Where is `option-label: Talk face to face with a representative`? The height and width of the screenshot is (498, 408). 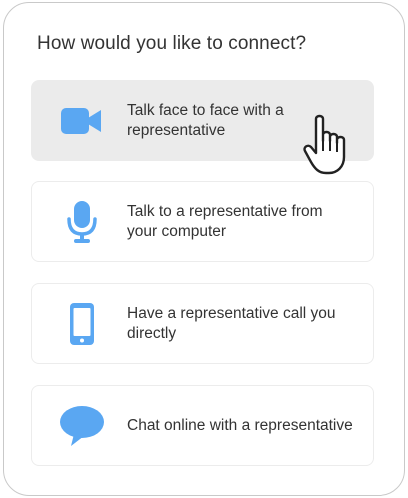
option-label: Talk face to face with a representative is located at coordinates (205, 120).